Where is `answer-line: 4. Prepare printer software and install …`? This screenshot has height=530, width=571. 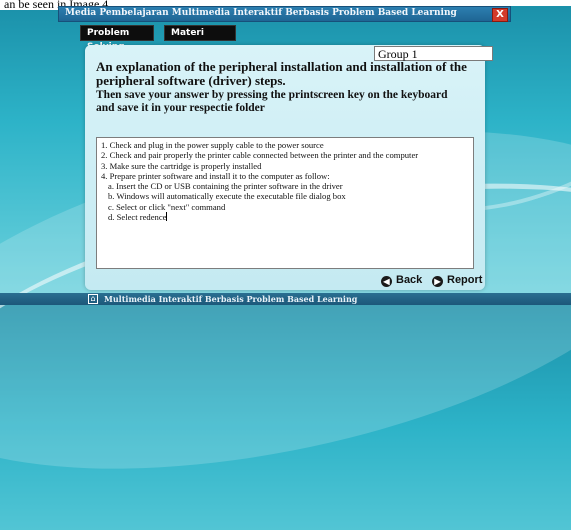
answer-line: 4. Prepare printer software and install … is located at coordinates (215, 175).